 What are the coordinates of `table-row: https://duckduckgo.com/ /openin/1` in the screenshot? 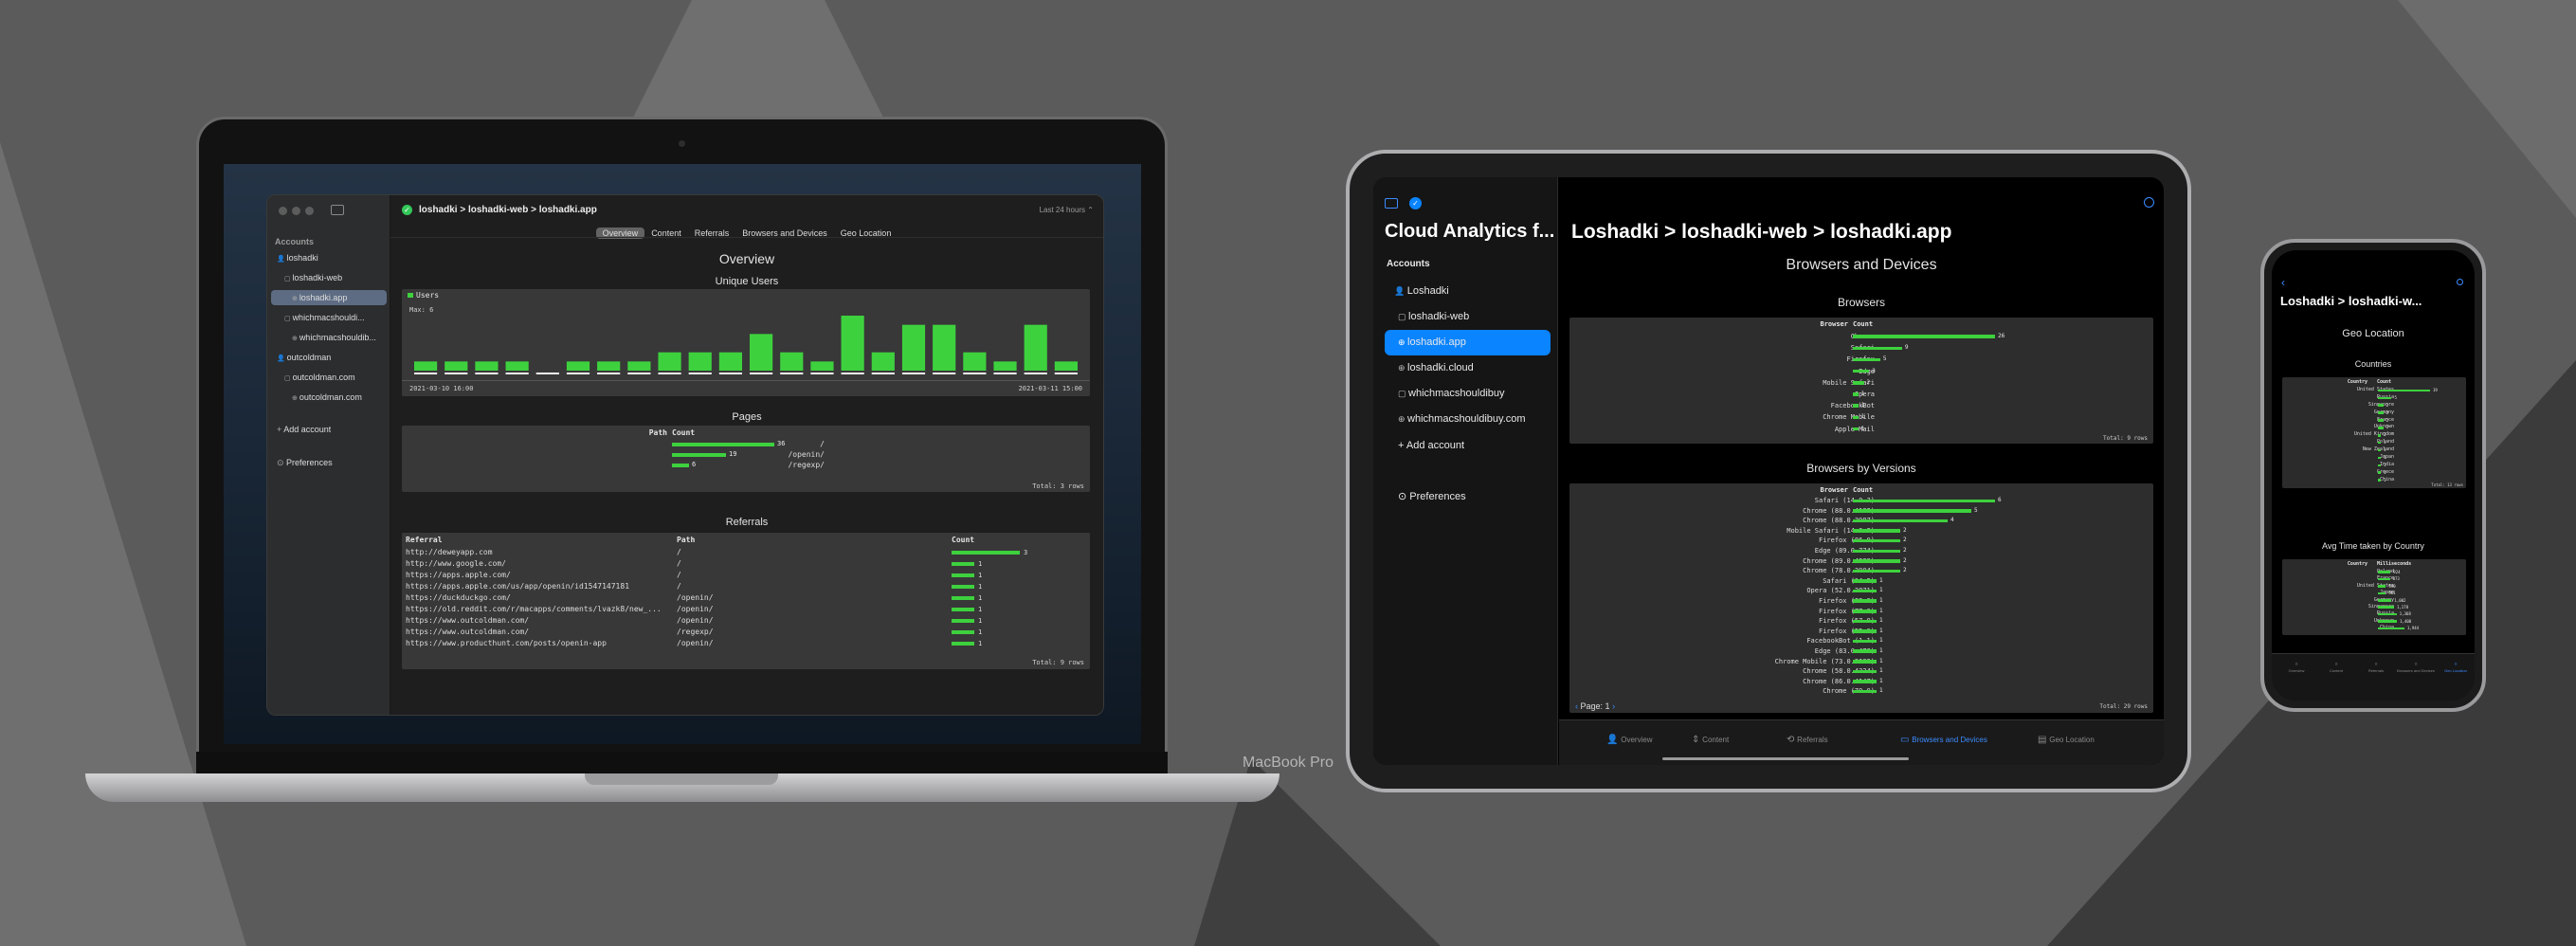 It's located at (746, 598).